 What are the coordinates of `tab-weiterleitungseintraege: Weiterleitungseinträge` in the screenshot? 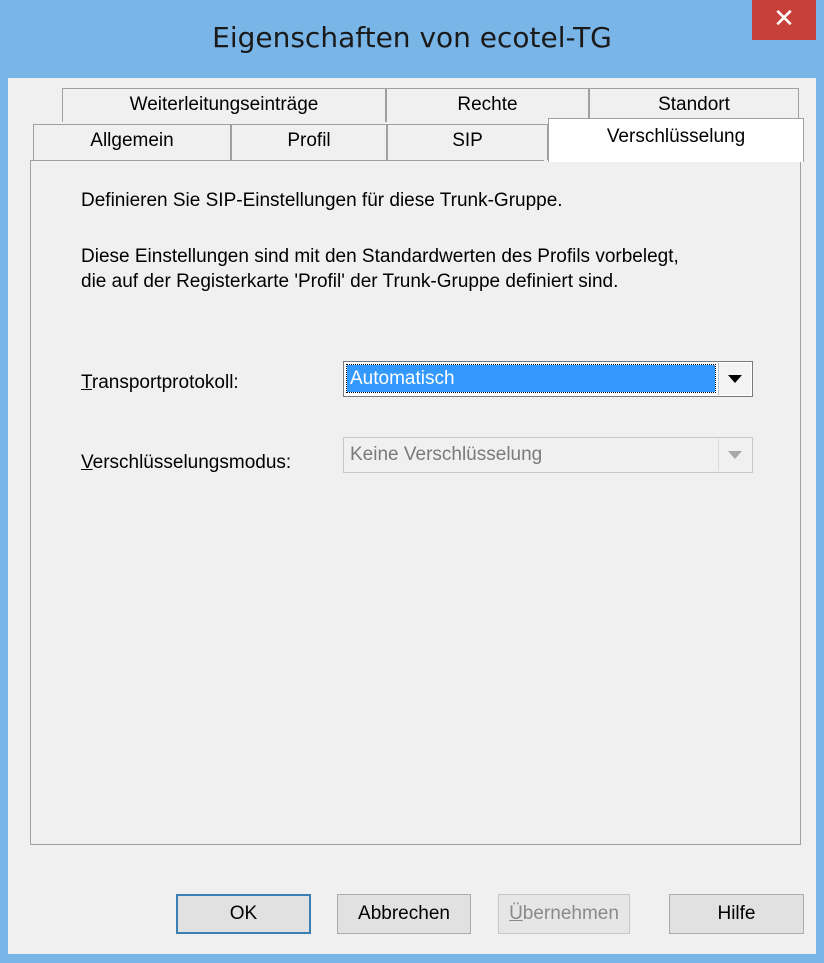 It's located at (224, 105).